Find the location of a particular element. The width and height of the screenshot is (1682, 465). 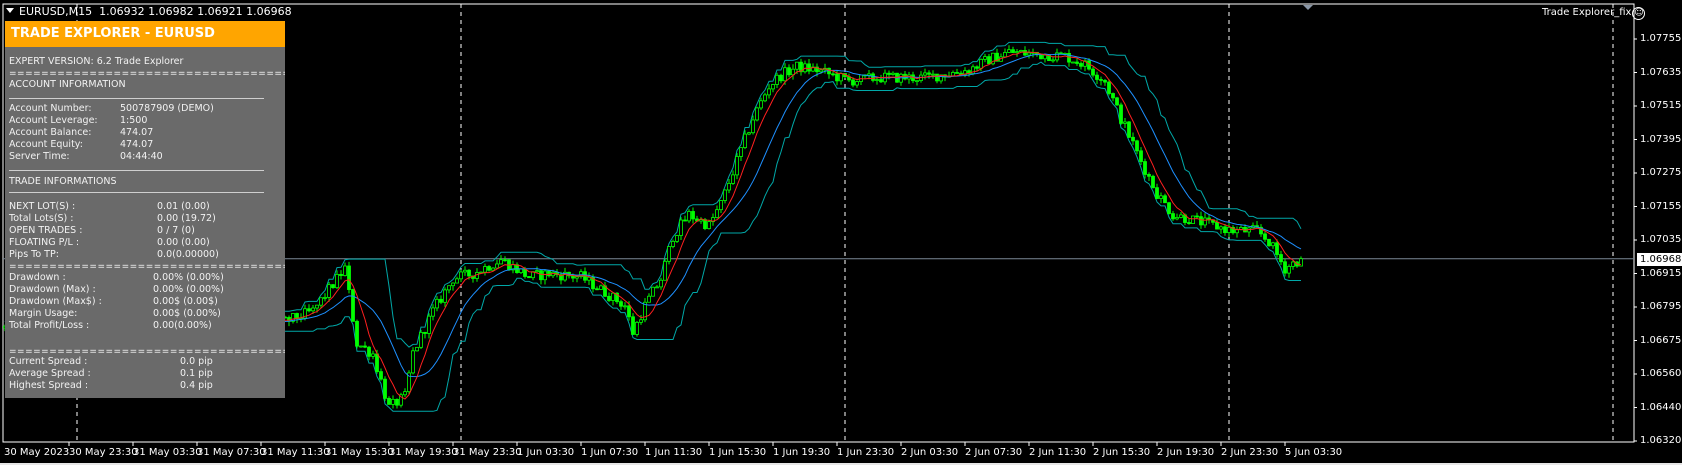

trade-value: 0.00 (0.00) is located at coordinates (183, 242).